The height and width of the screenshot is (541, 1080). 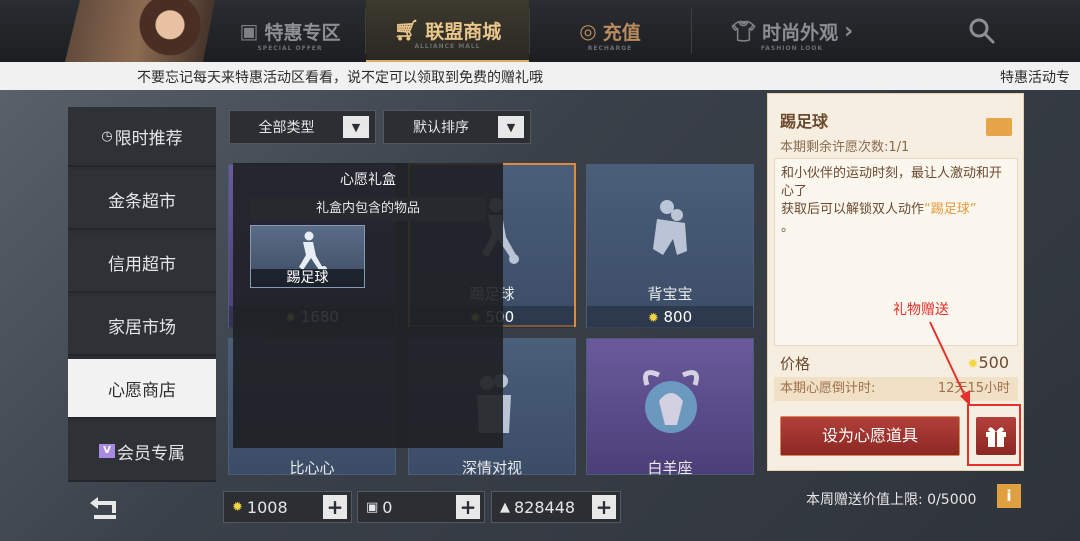 What do you see at coordinates (335, 507) in the screenshot?
I see `add-gold-button: +` at bounding box center [335, 507].